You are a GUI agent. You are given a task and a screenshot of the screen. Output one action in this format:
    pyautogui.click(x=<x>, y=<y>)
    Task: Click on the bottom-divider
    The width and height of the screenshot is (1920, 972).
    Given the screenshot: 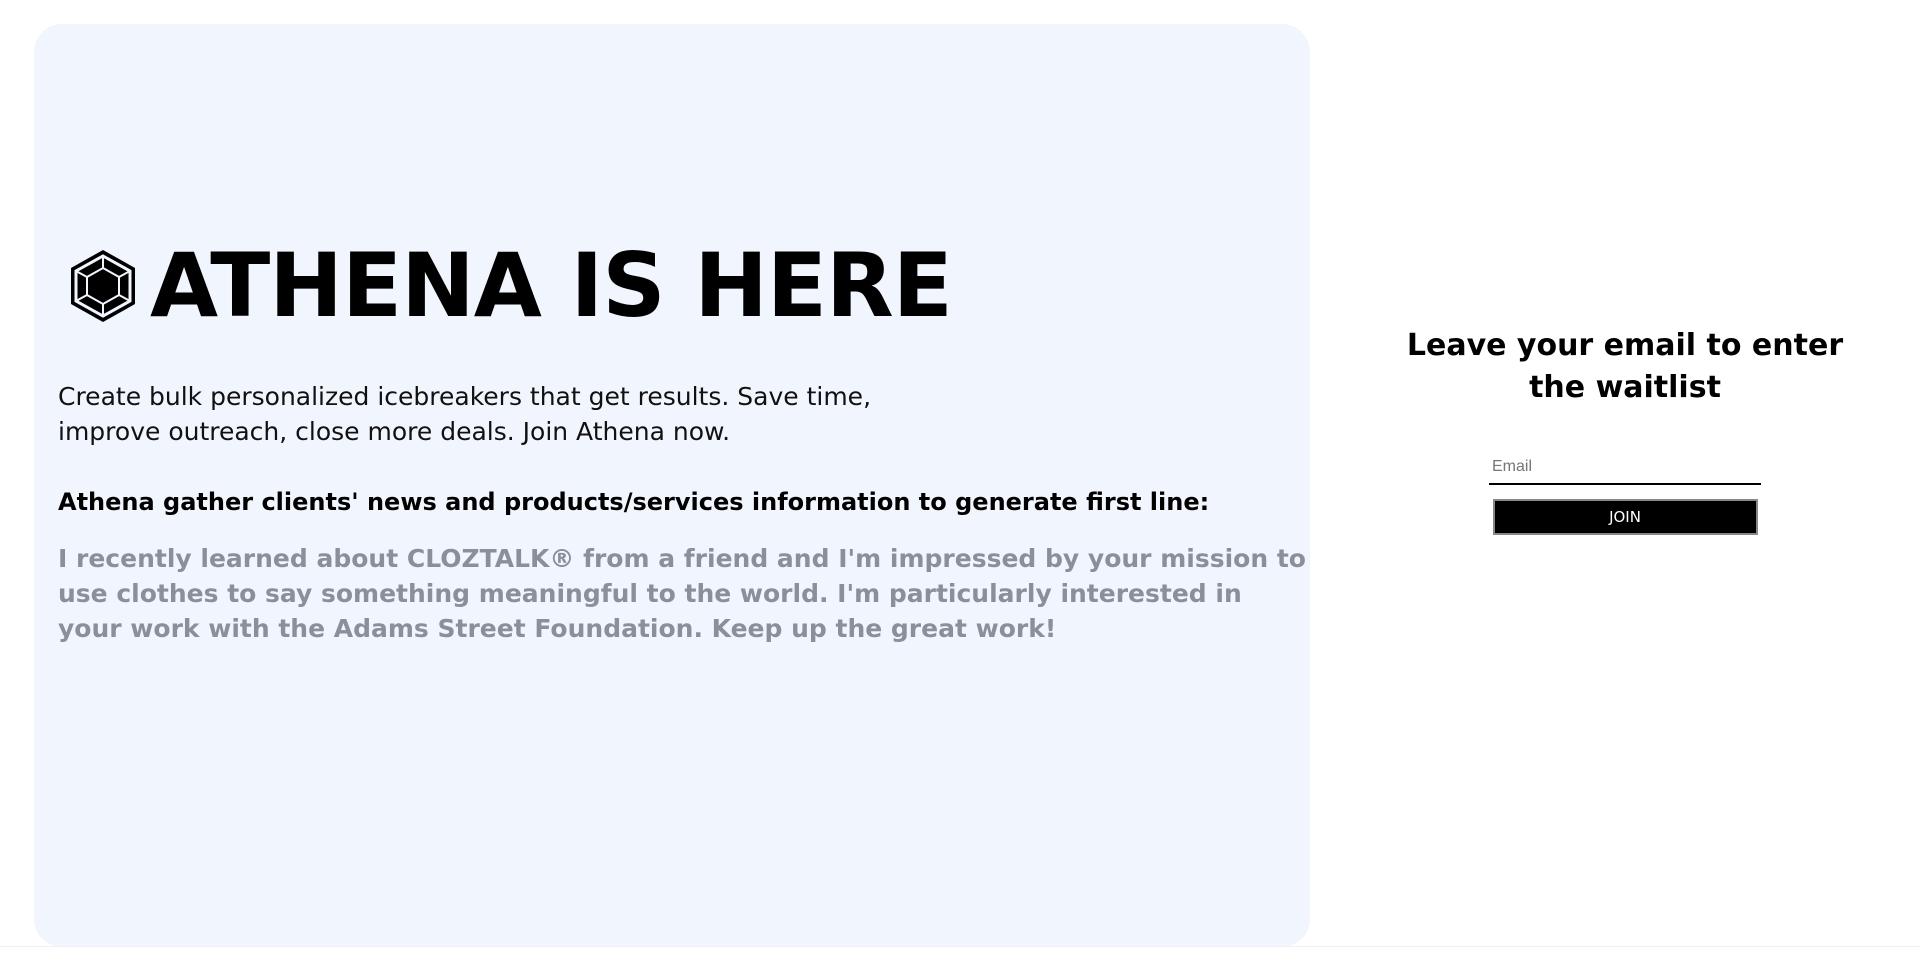 What is the action you would take?
    pyautogui.click(x=960, y=946)
    